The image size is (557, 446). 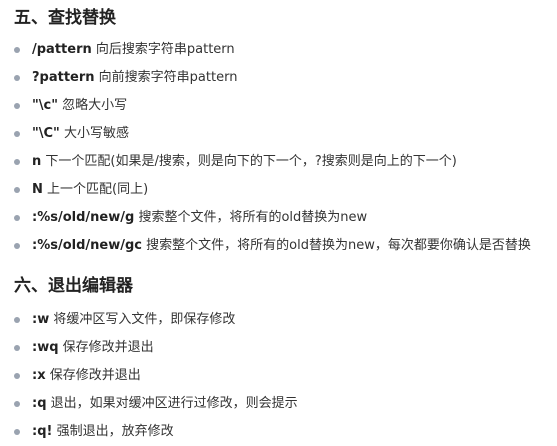 I want to click on command-description: 强制退出，放弃修改, so click(x=115, y=431).